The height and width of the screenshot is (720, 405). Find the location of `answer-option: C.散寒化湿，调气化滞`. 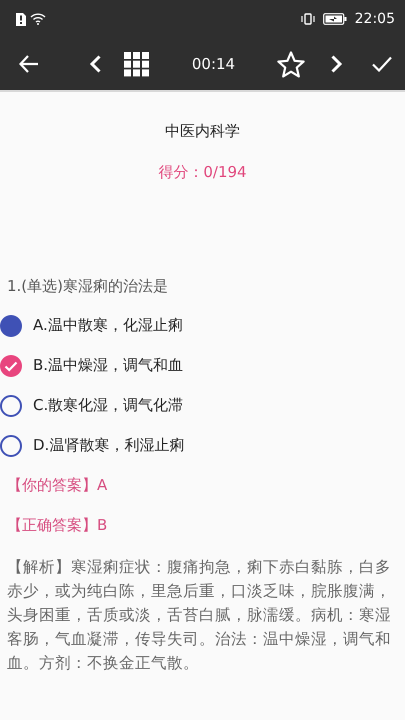

answer-option: C.散寒化湿，调气化滞 is located at coordinates (202, 406).